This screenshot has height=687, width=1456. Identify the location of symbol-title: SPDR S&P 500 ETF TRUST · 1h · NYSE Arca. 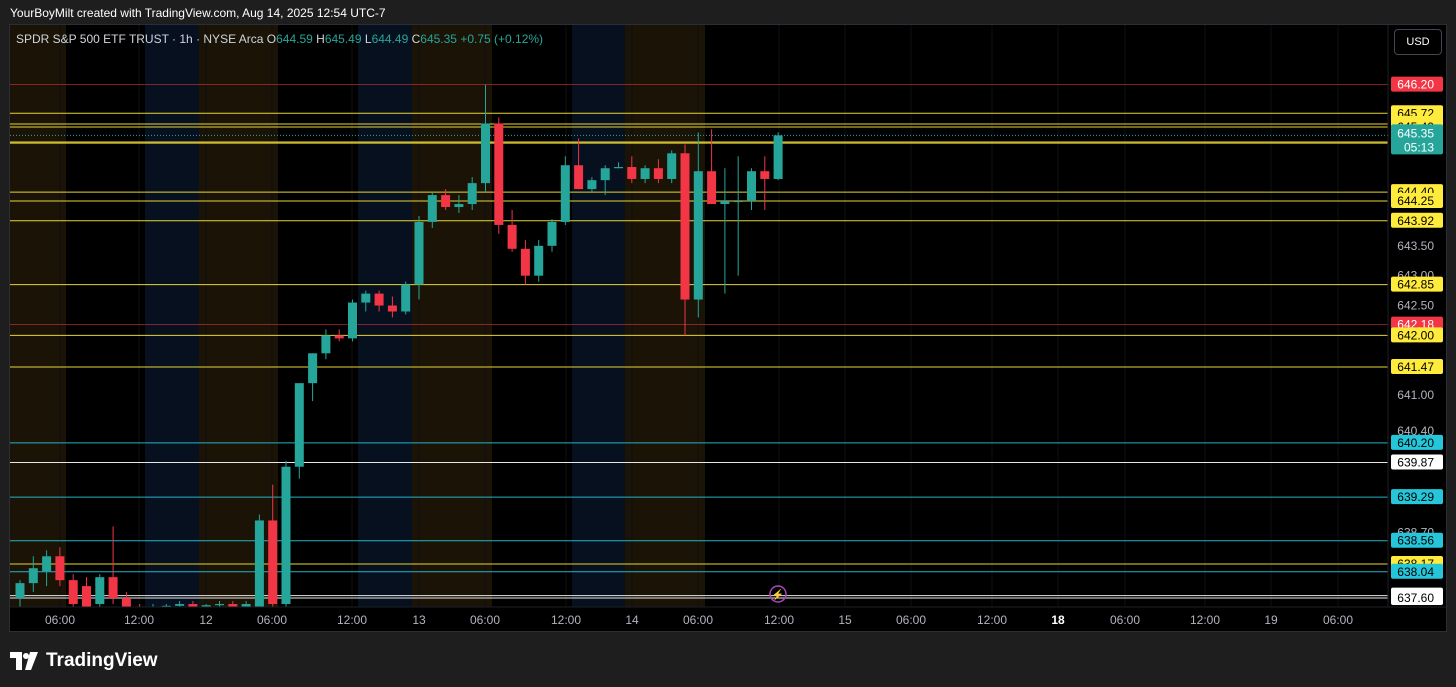
(140, 39).